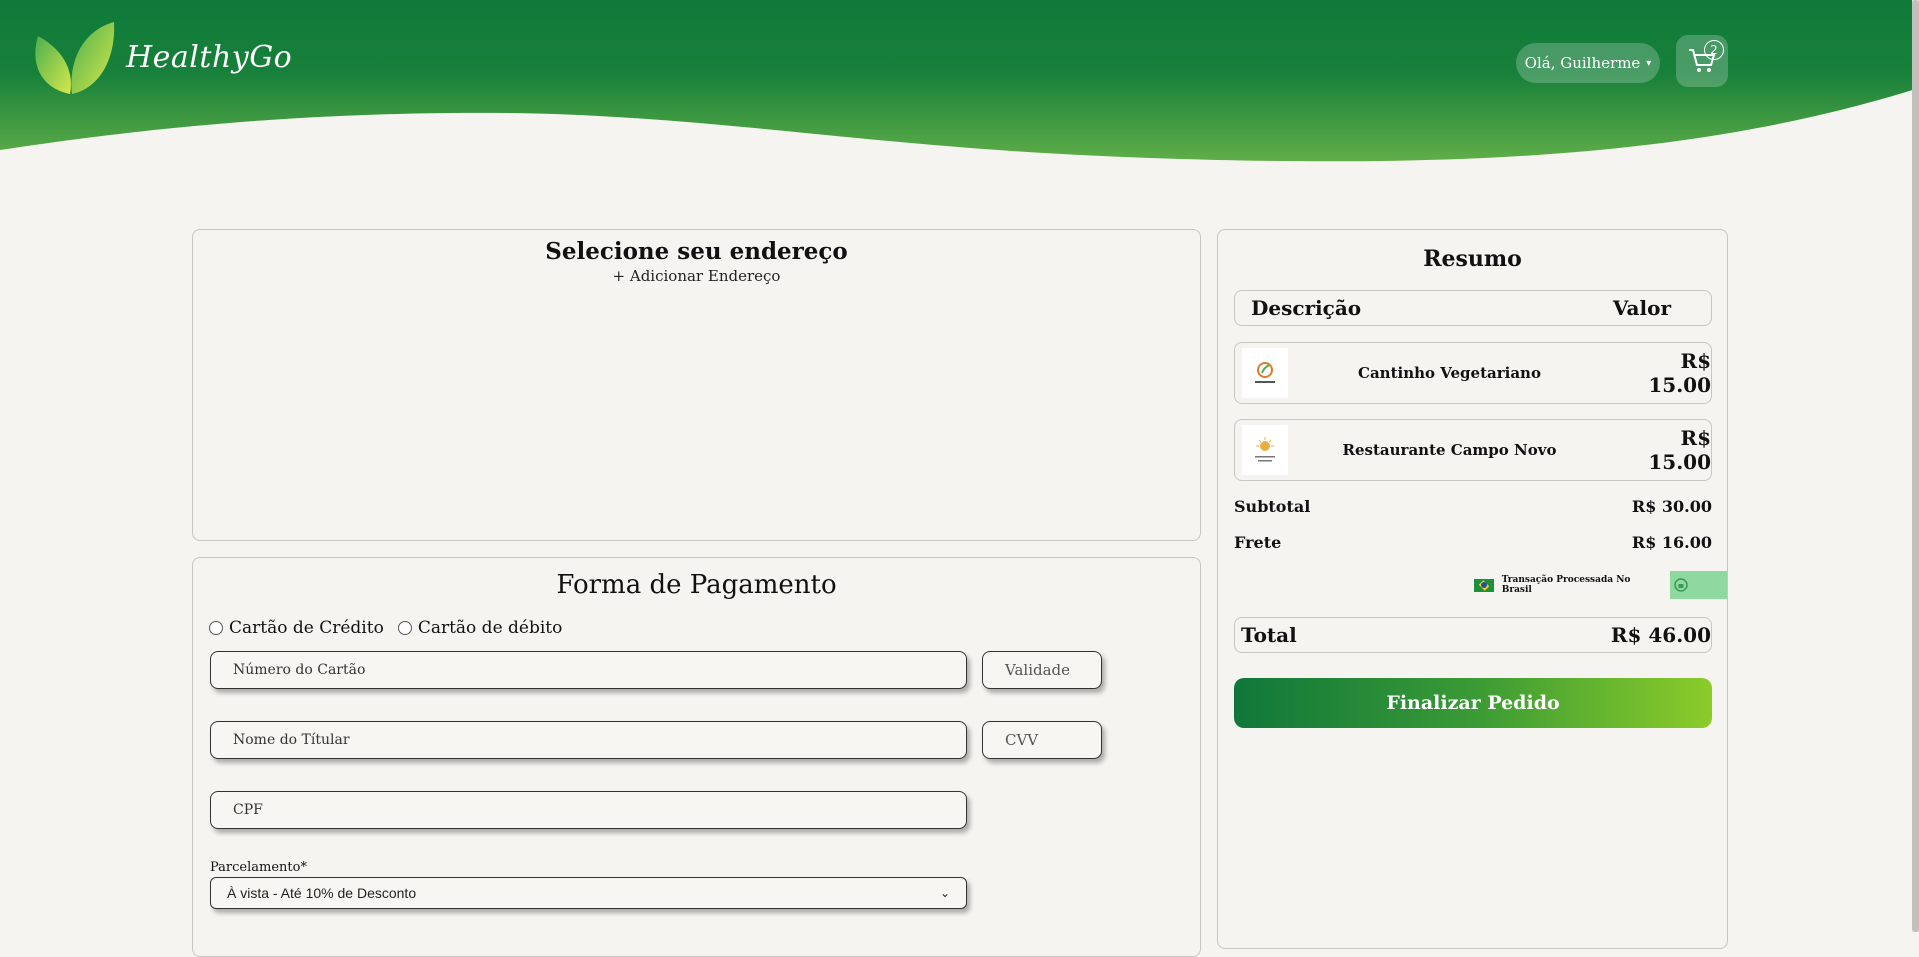 Image resolution: width=1919 pixels, height=957 pixels. What do you see at coordinates (588, 810) in the screenshot?
I see `cpf-field: CPF` at bounding box center [588, 810].